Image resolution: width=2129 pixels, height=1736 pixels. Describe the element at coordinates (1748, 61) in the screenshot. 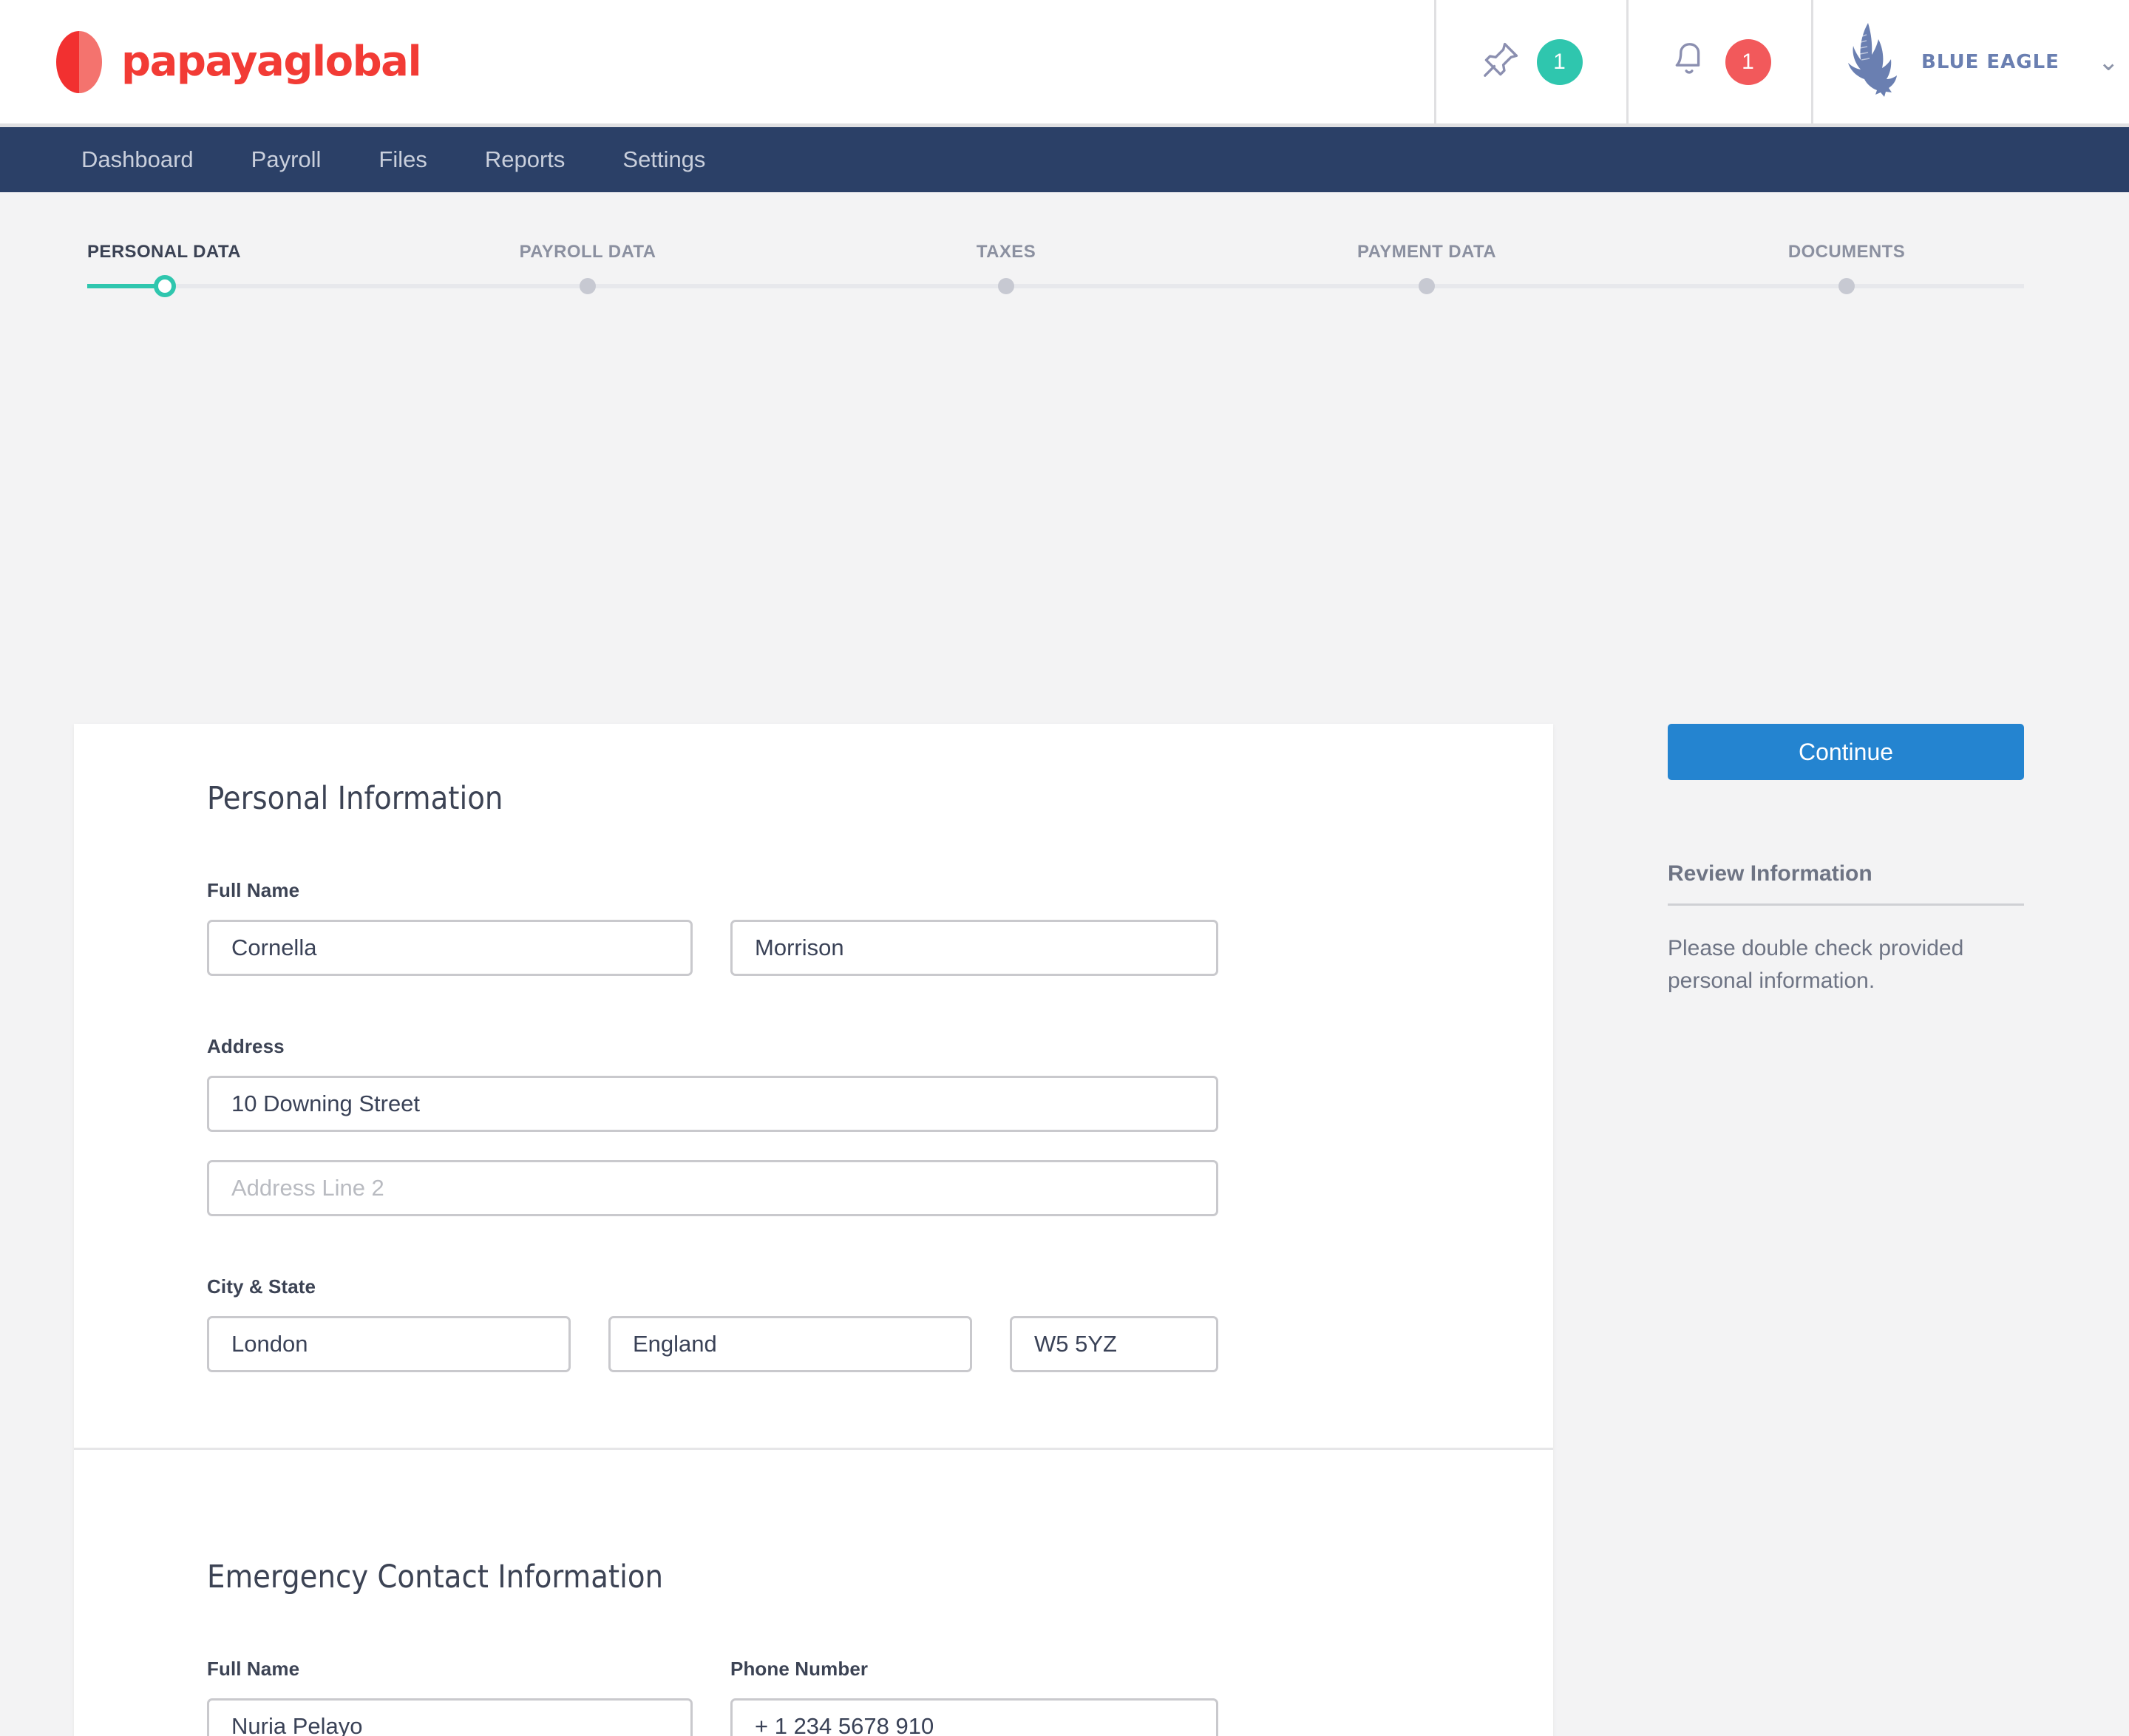

I see `notifications-badge: 1` at that location.